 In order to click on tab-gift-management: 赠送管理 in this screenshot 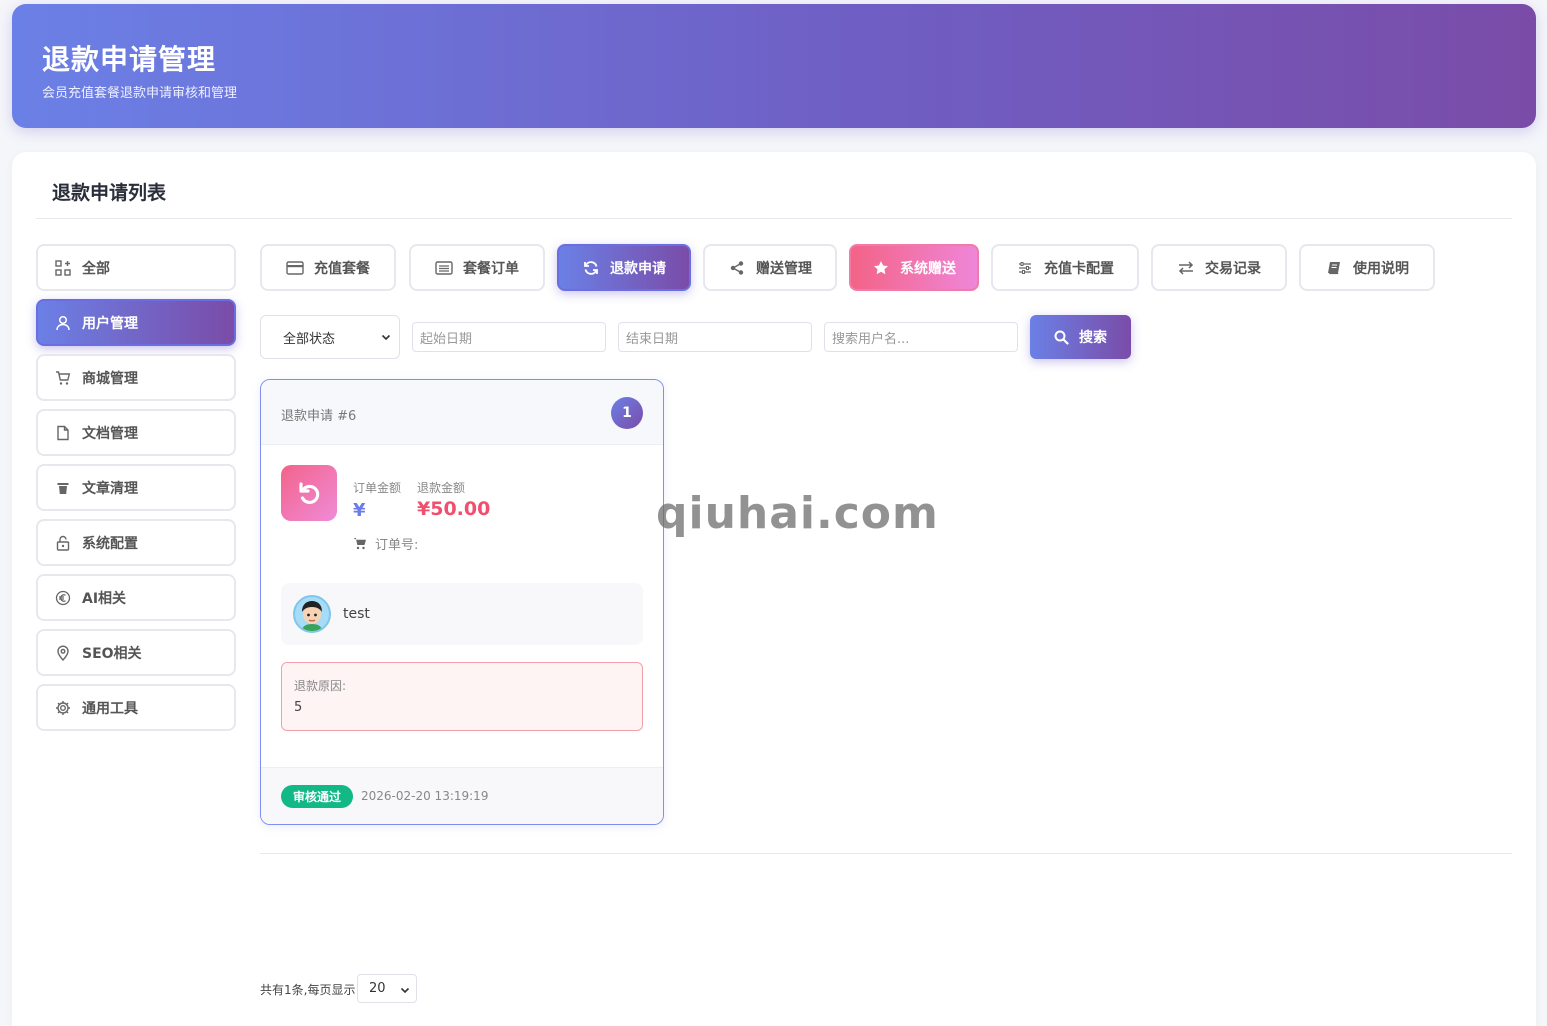, I will do `click(770, 267)`.